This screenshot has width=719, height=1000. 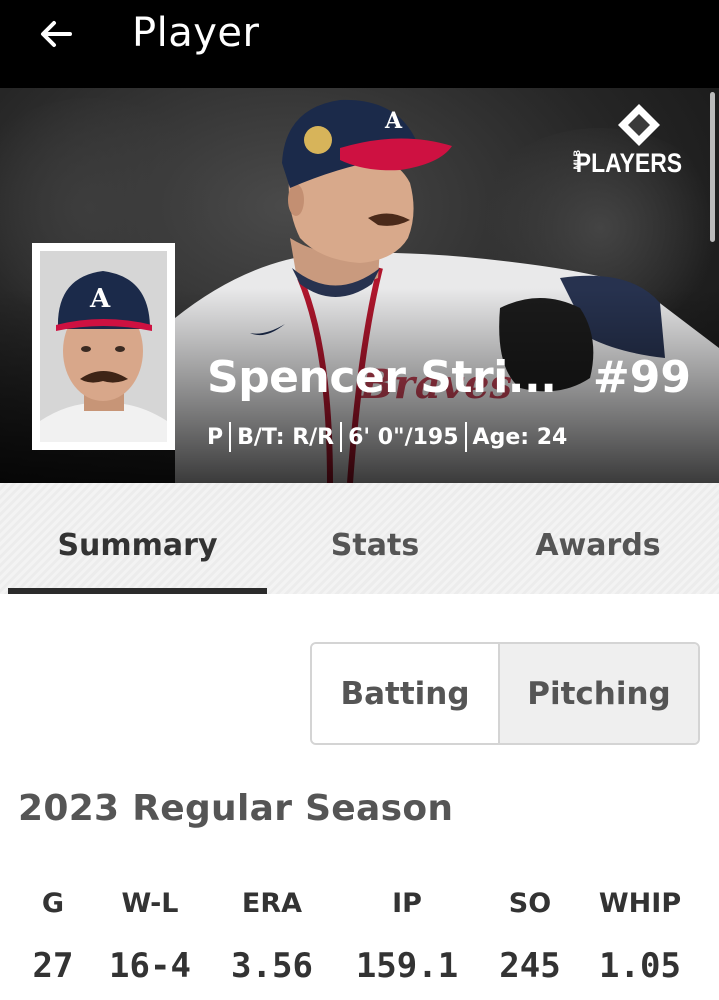 What do you see at coordinates (196, 33) in the screenshot?
I see `page-title: Player` at bounding box center [196, 33].